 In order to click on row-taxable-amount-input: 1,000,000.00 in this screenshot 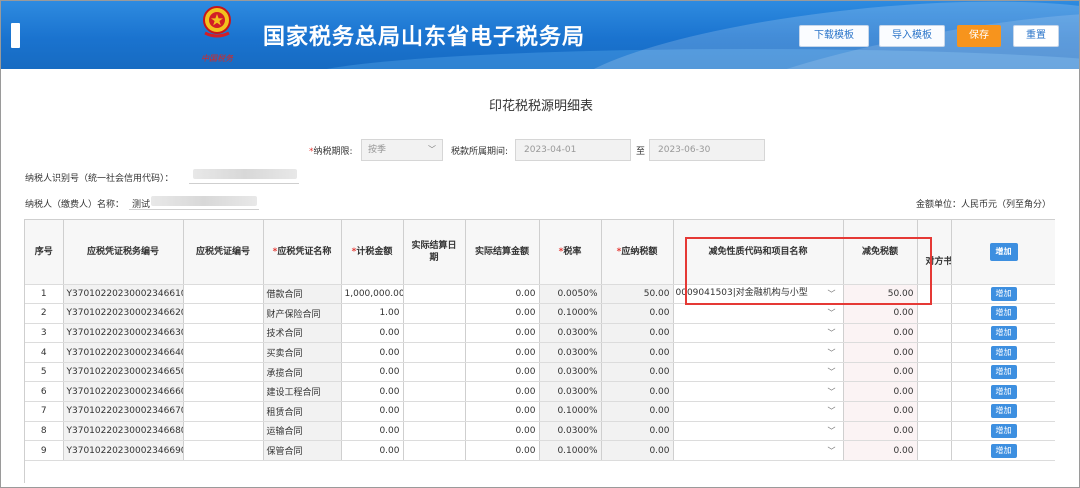, I will do `click(372, 294)`.